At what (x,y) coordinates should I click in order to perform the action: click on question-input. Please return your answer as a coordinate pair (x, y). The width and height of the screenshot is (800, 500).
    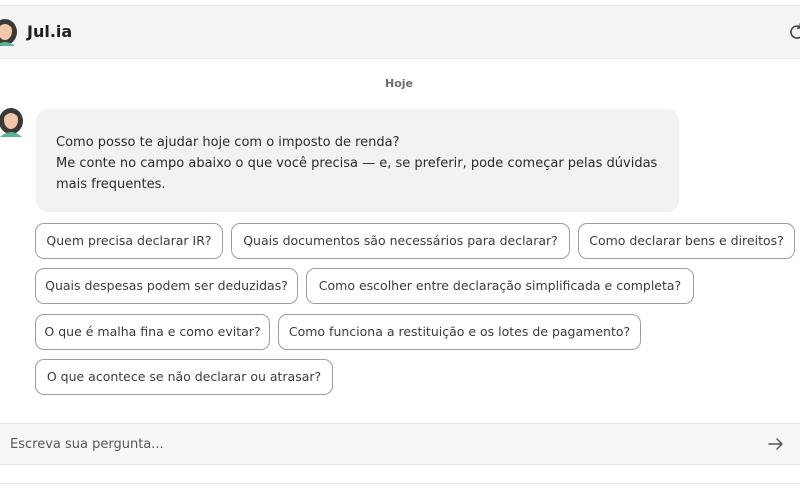
    Looking at the image, I should click on (380, 444).